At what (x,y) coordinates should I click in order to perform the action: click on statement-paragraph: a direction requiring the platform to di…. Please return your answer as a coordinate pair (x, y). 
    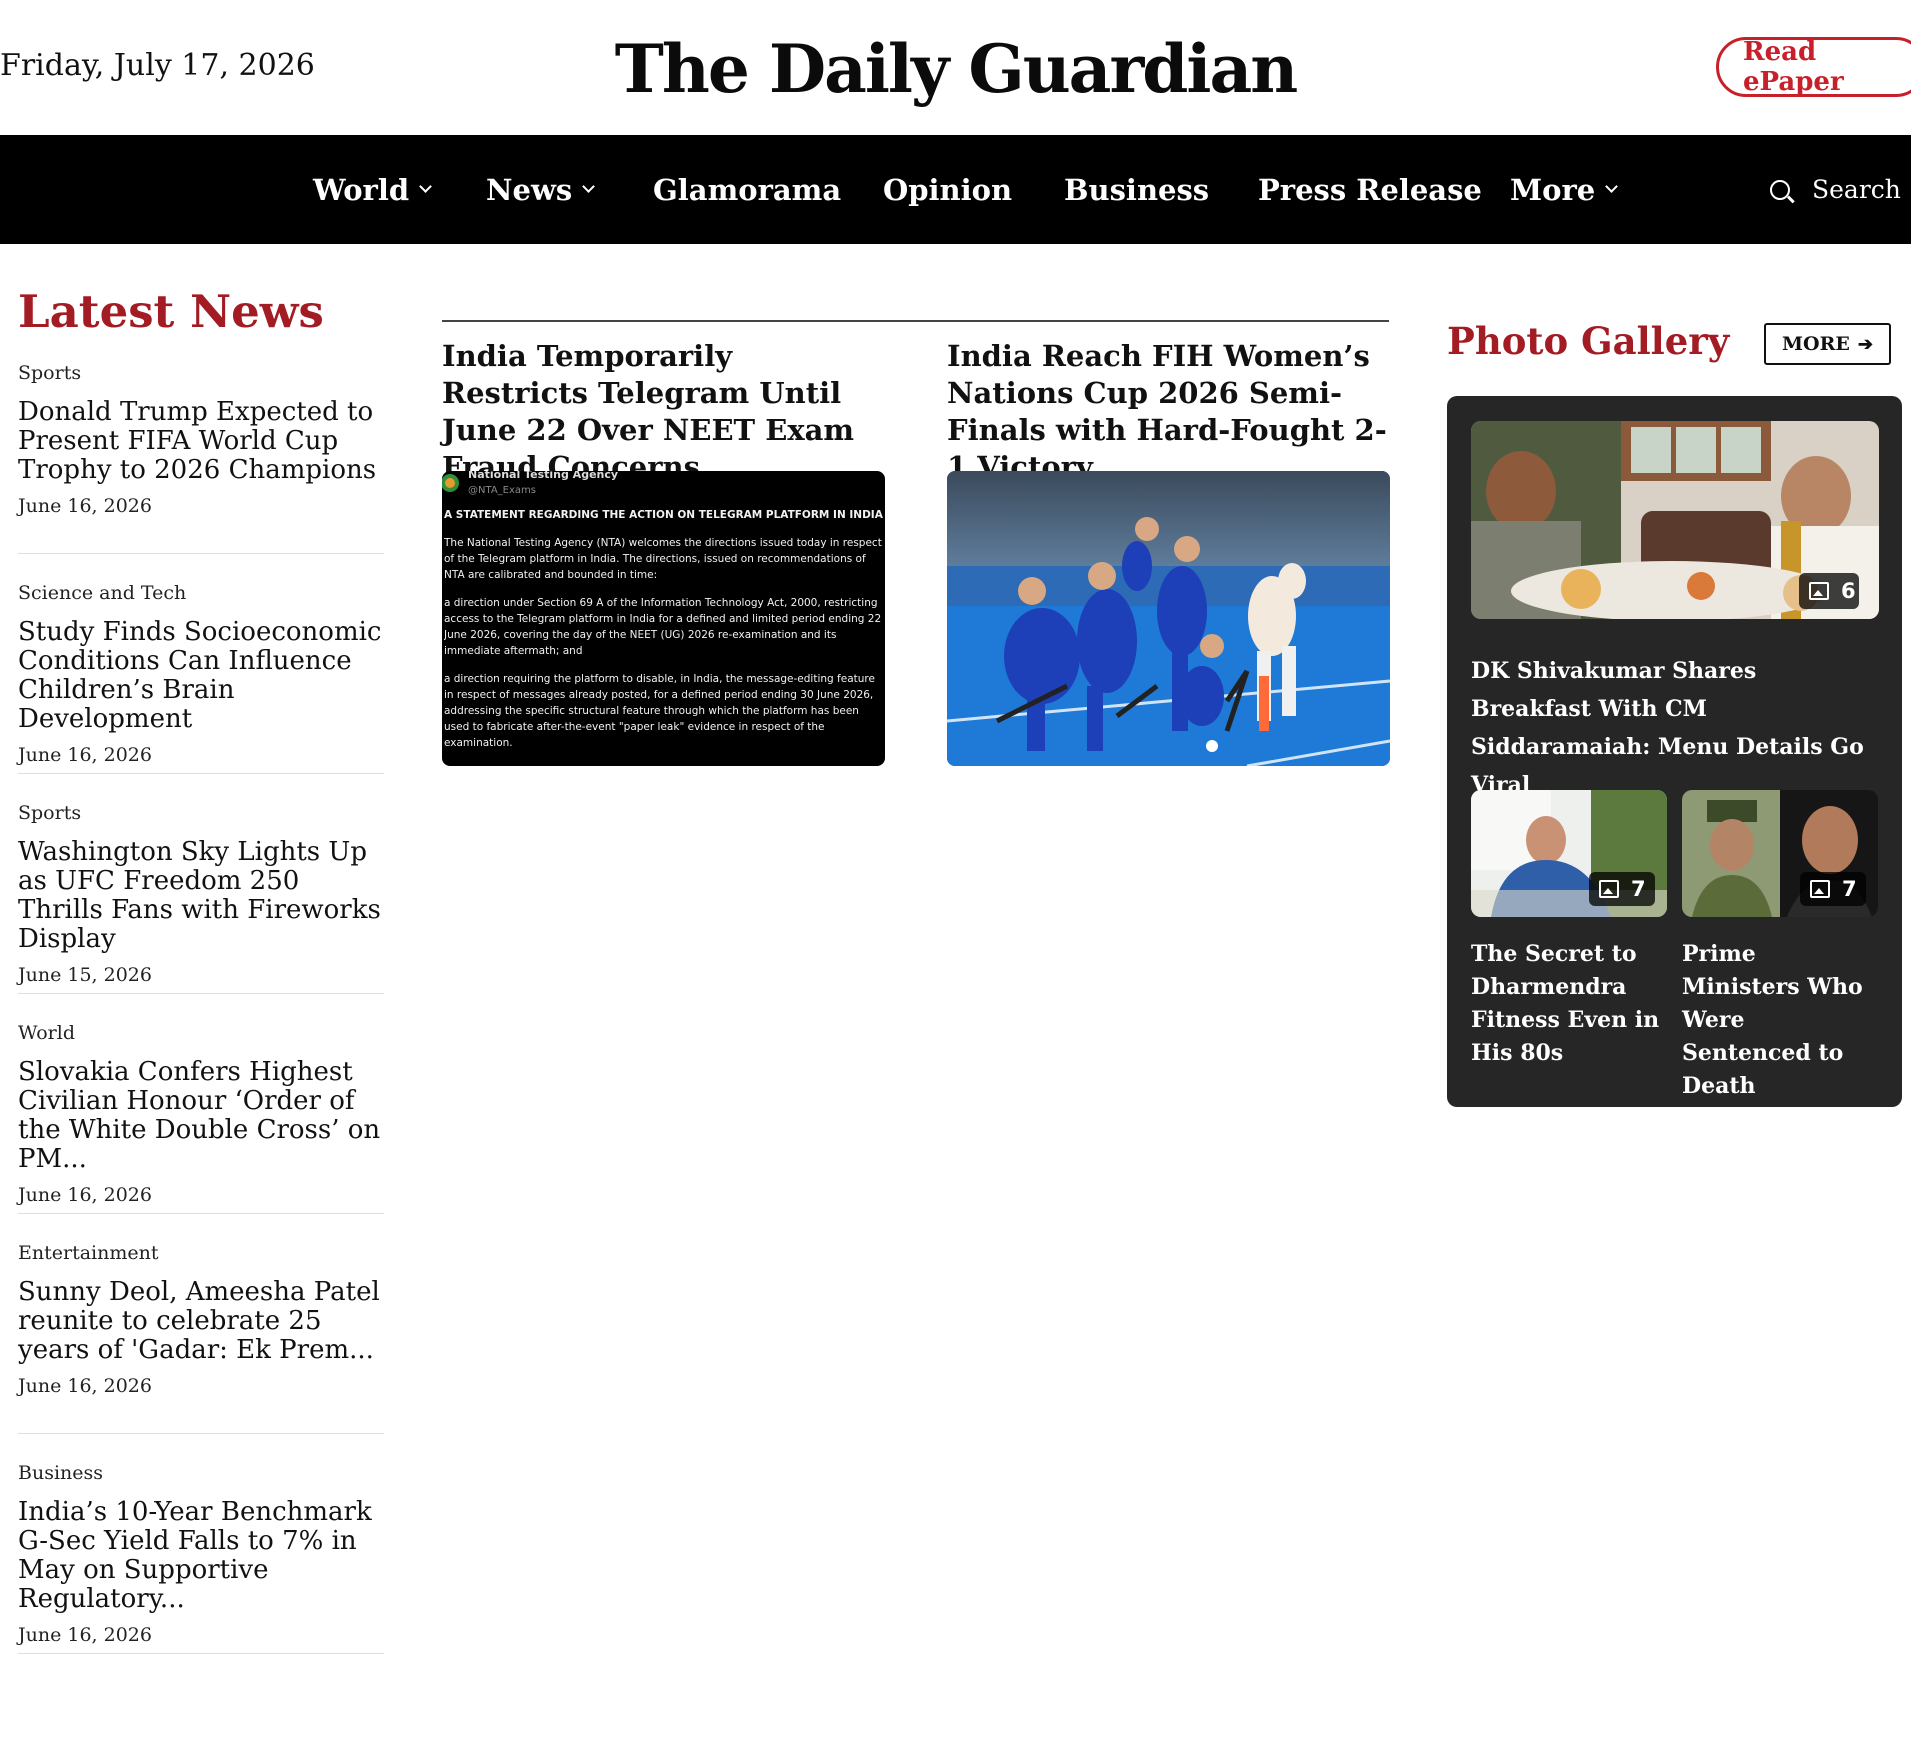
    Looking at the image, I should click on (659, 711).